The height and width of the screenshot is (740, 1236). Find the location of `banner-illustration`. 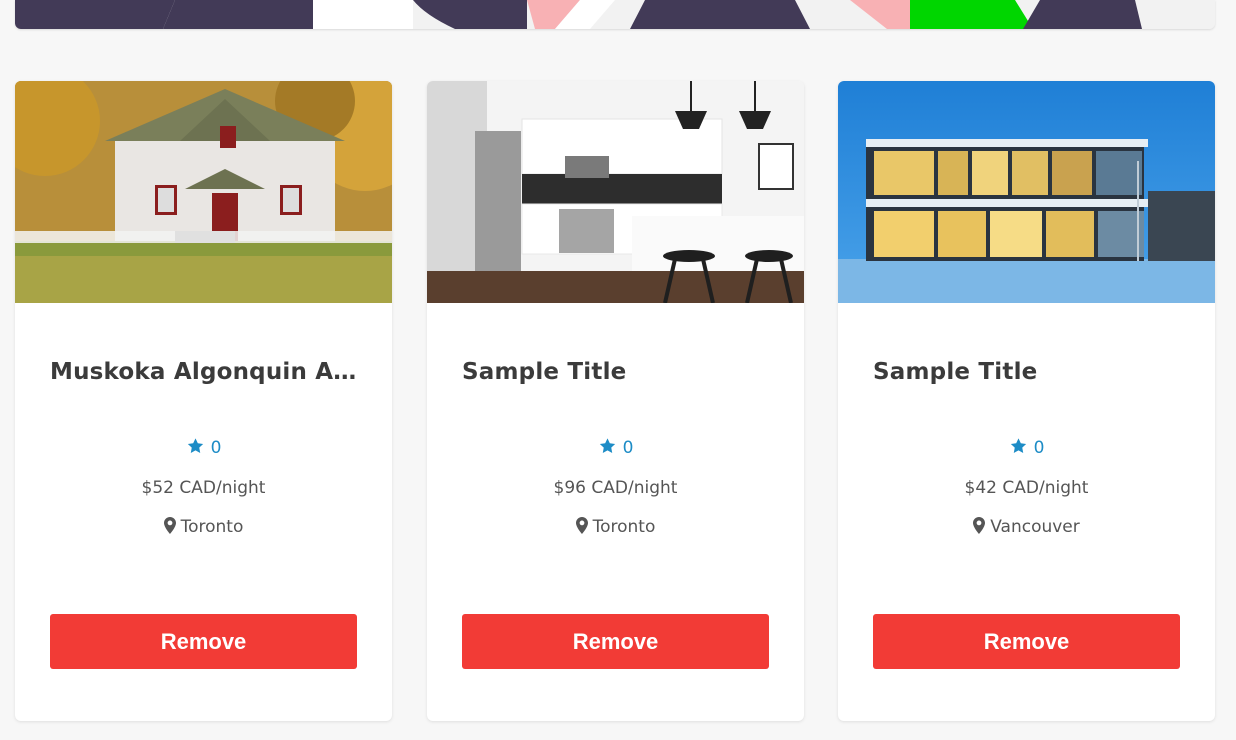

banner-illustration is located at coordinates (615, 14).